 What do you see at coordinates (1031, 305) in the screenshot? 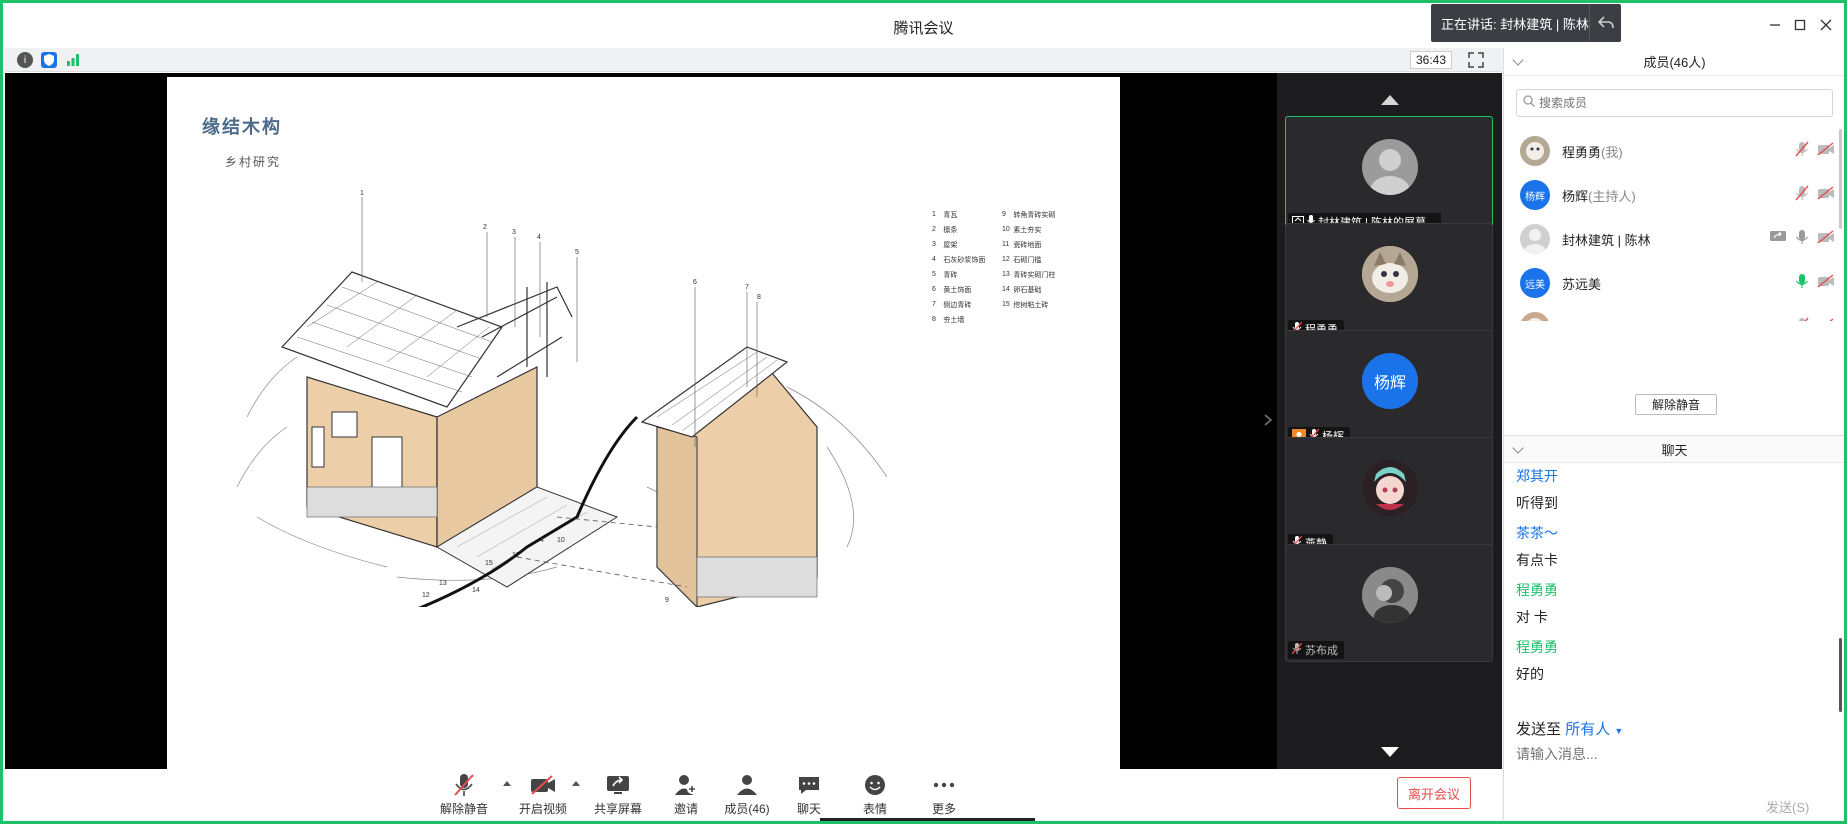
I see `legend-text: 挖树粘土砖` at bounding box center [1031, 305].